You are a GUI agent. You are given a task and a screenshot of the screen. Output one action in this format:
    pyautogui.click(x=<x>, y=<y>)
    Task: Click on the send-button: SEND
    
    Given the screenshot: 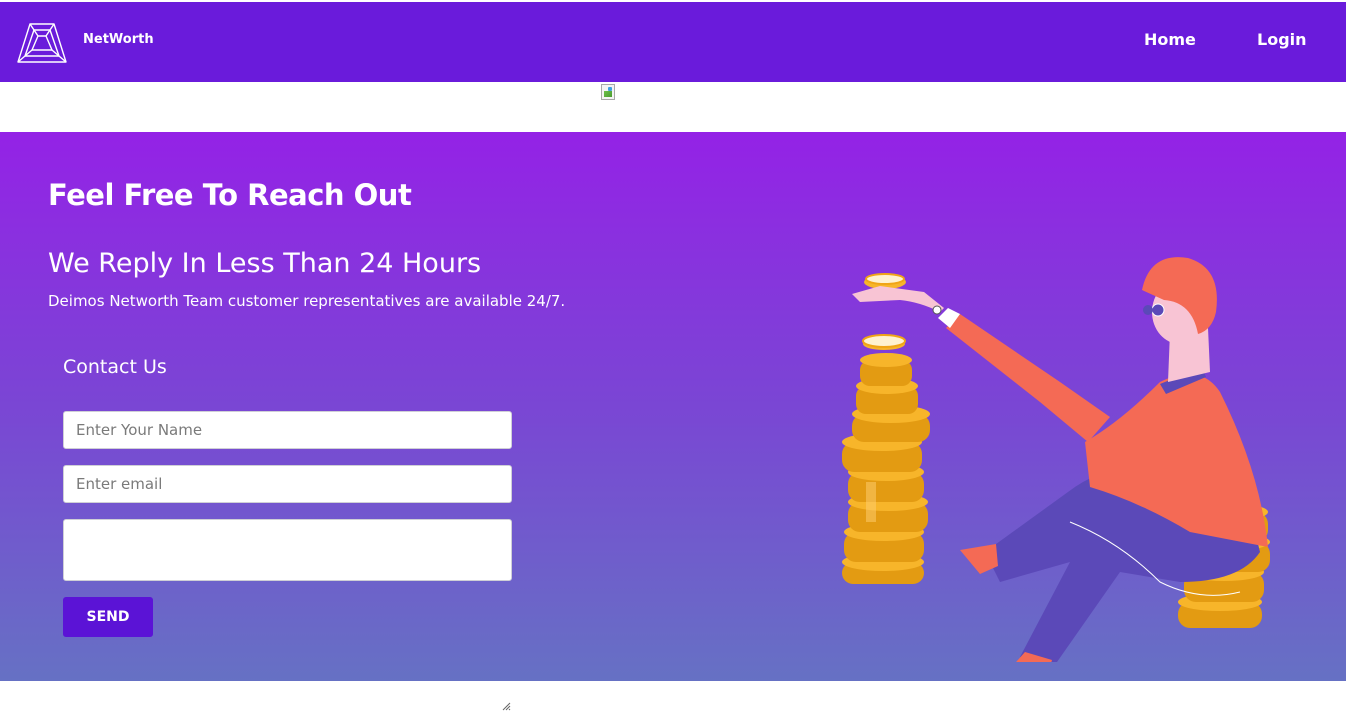 What is the action you would take?
    pyautogui.click(x=108, y=617)
    